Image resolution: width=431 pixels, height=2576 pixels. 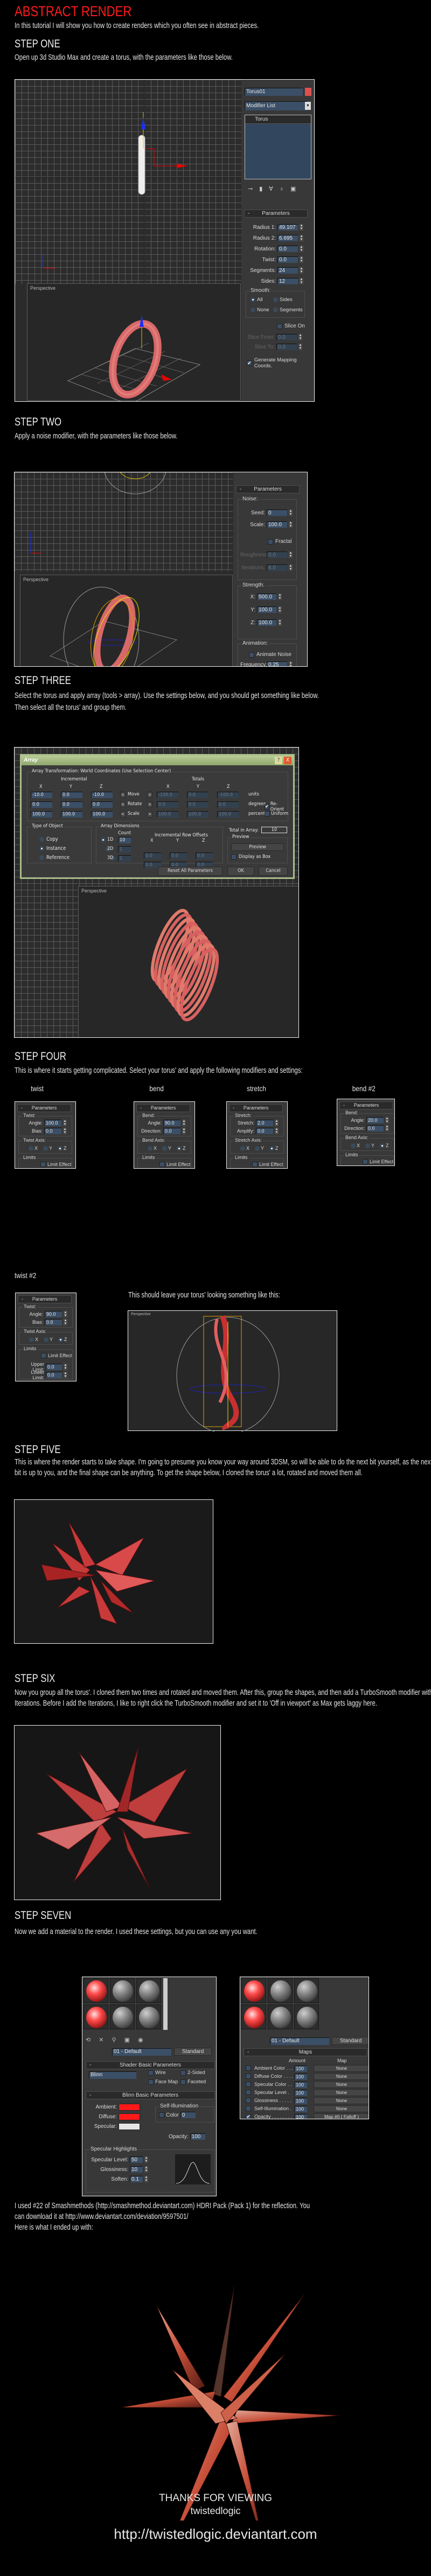 What do you see at coordinates (341, 2092) in the screenshot?
I see `map-button: None` at bounding box center [341, 2092].